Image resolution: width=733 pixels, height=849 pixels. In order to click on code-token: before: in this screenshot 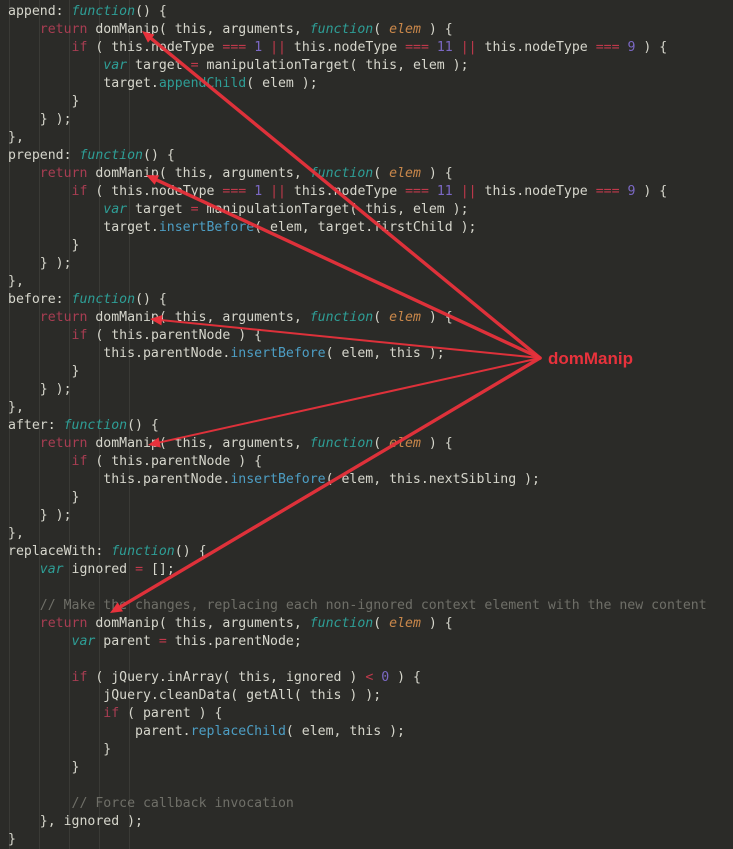, I will do `click(40, 299)`.